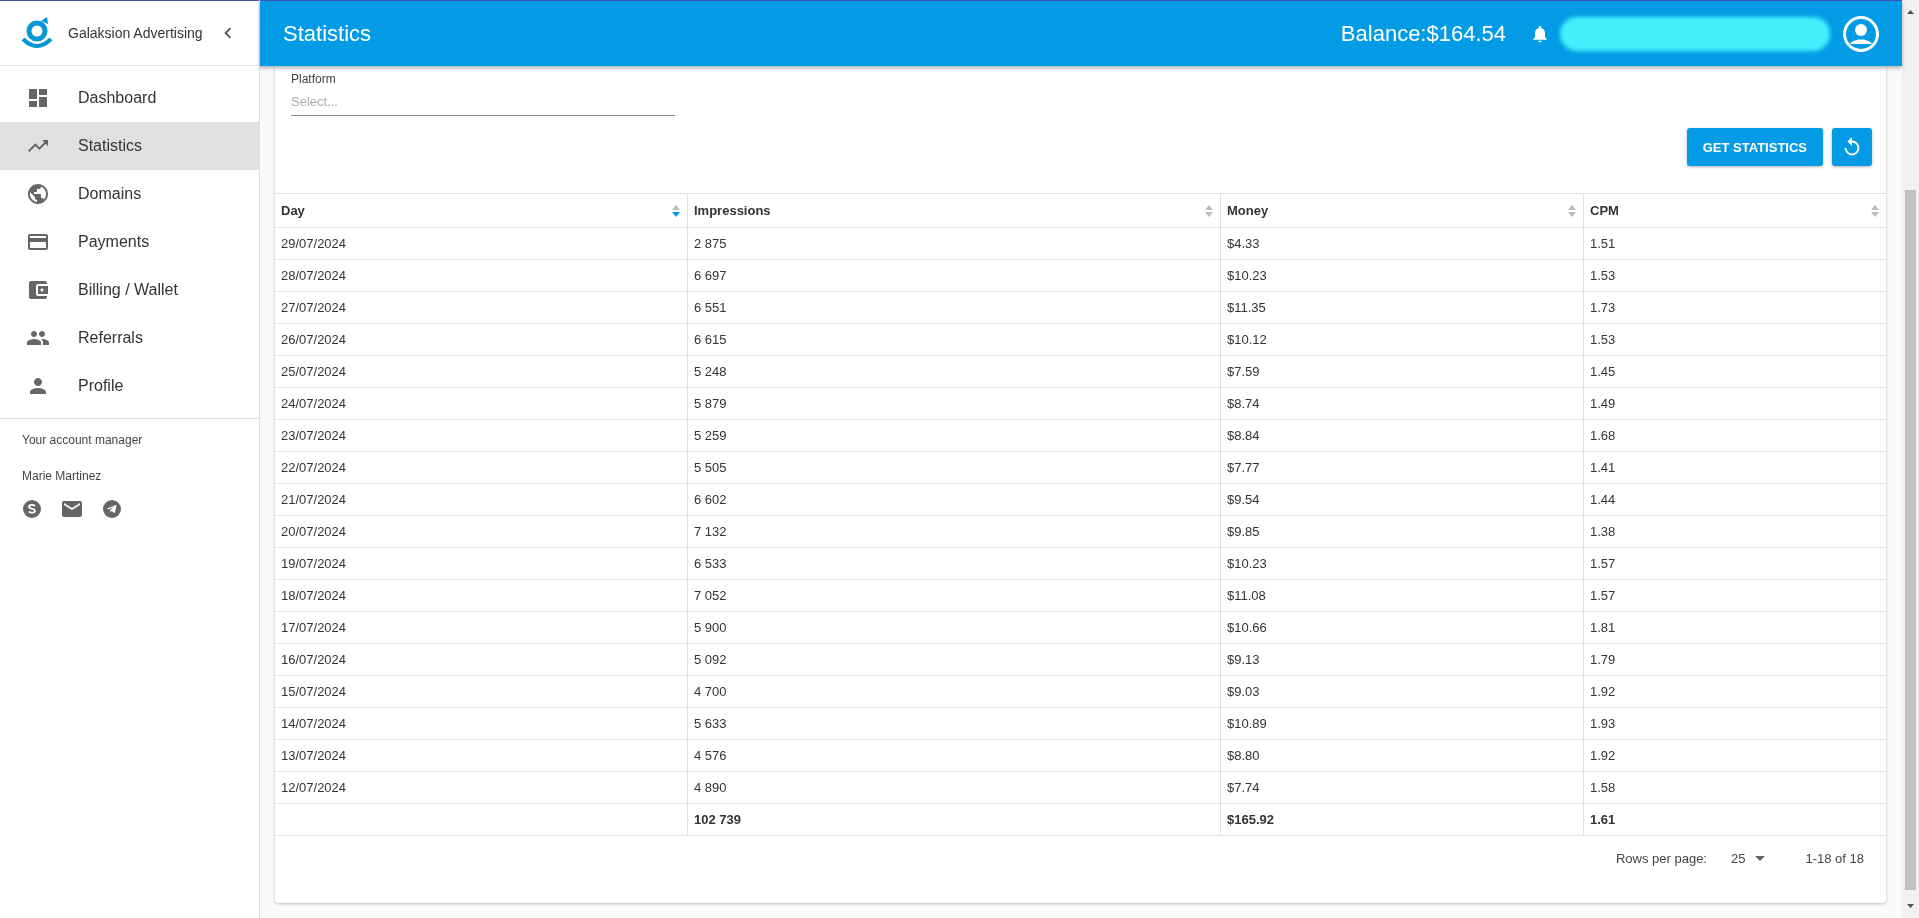 The width and height of the screenshot is (1919, 918). Describe the element at coordinates (112, 509) in the screenshot. I see `telegram-icon` at that location.